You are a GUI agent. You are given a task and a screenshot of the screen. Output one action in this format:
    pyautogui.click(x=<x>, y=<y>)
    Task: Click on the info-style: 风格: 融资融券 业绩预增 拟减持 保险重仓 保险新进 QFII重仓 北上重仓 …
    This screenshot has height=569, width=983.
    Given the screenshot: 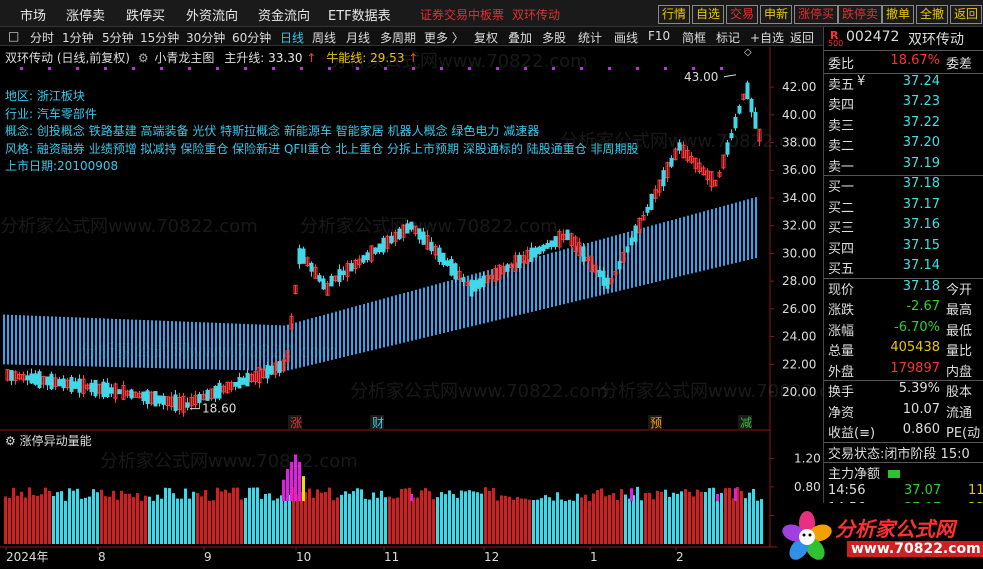 What is the action you would take?
    pyautogui.click(x=321, y=148)
    